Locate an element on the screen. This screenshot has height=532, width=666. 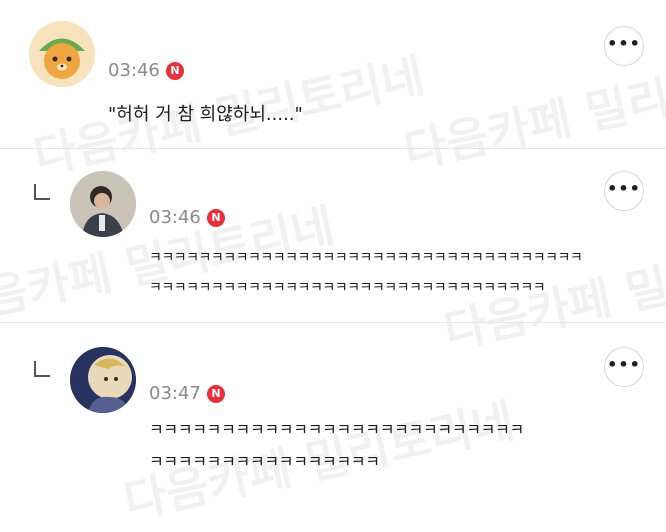
bear-character-icon is located at coordinates (62, 54).